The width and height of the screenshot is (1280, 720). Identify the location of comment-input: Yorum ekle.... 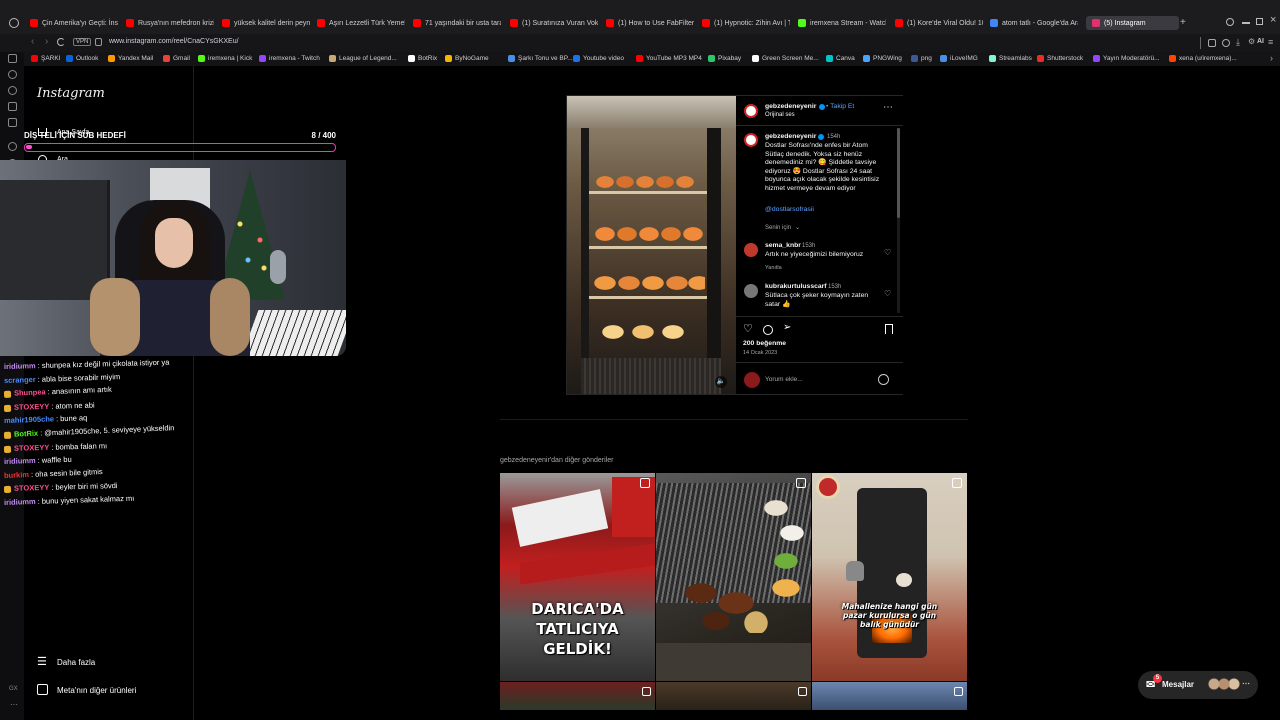
(784, 379).